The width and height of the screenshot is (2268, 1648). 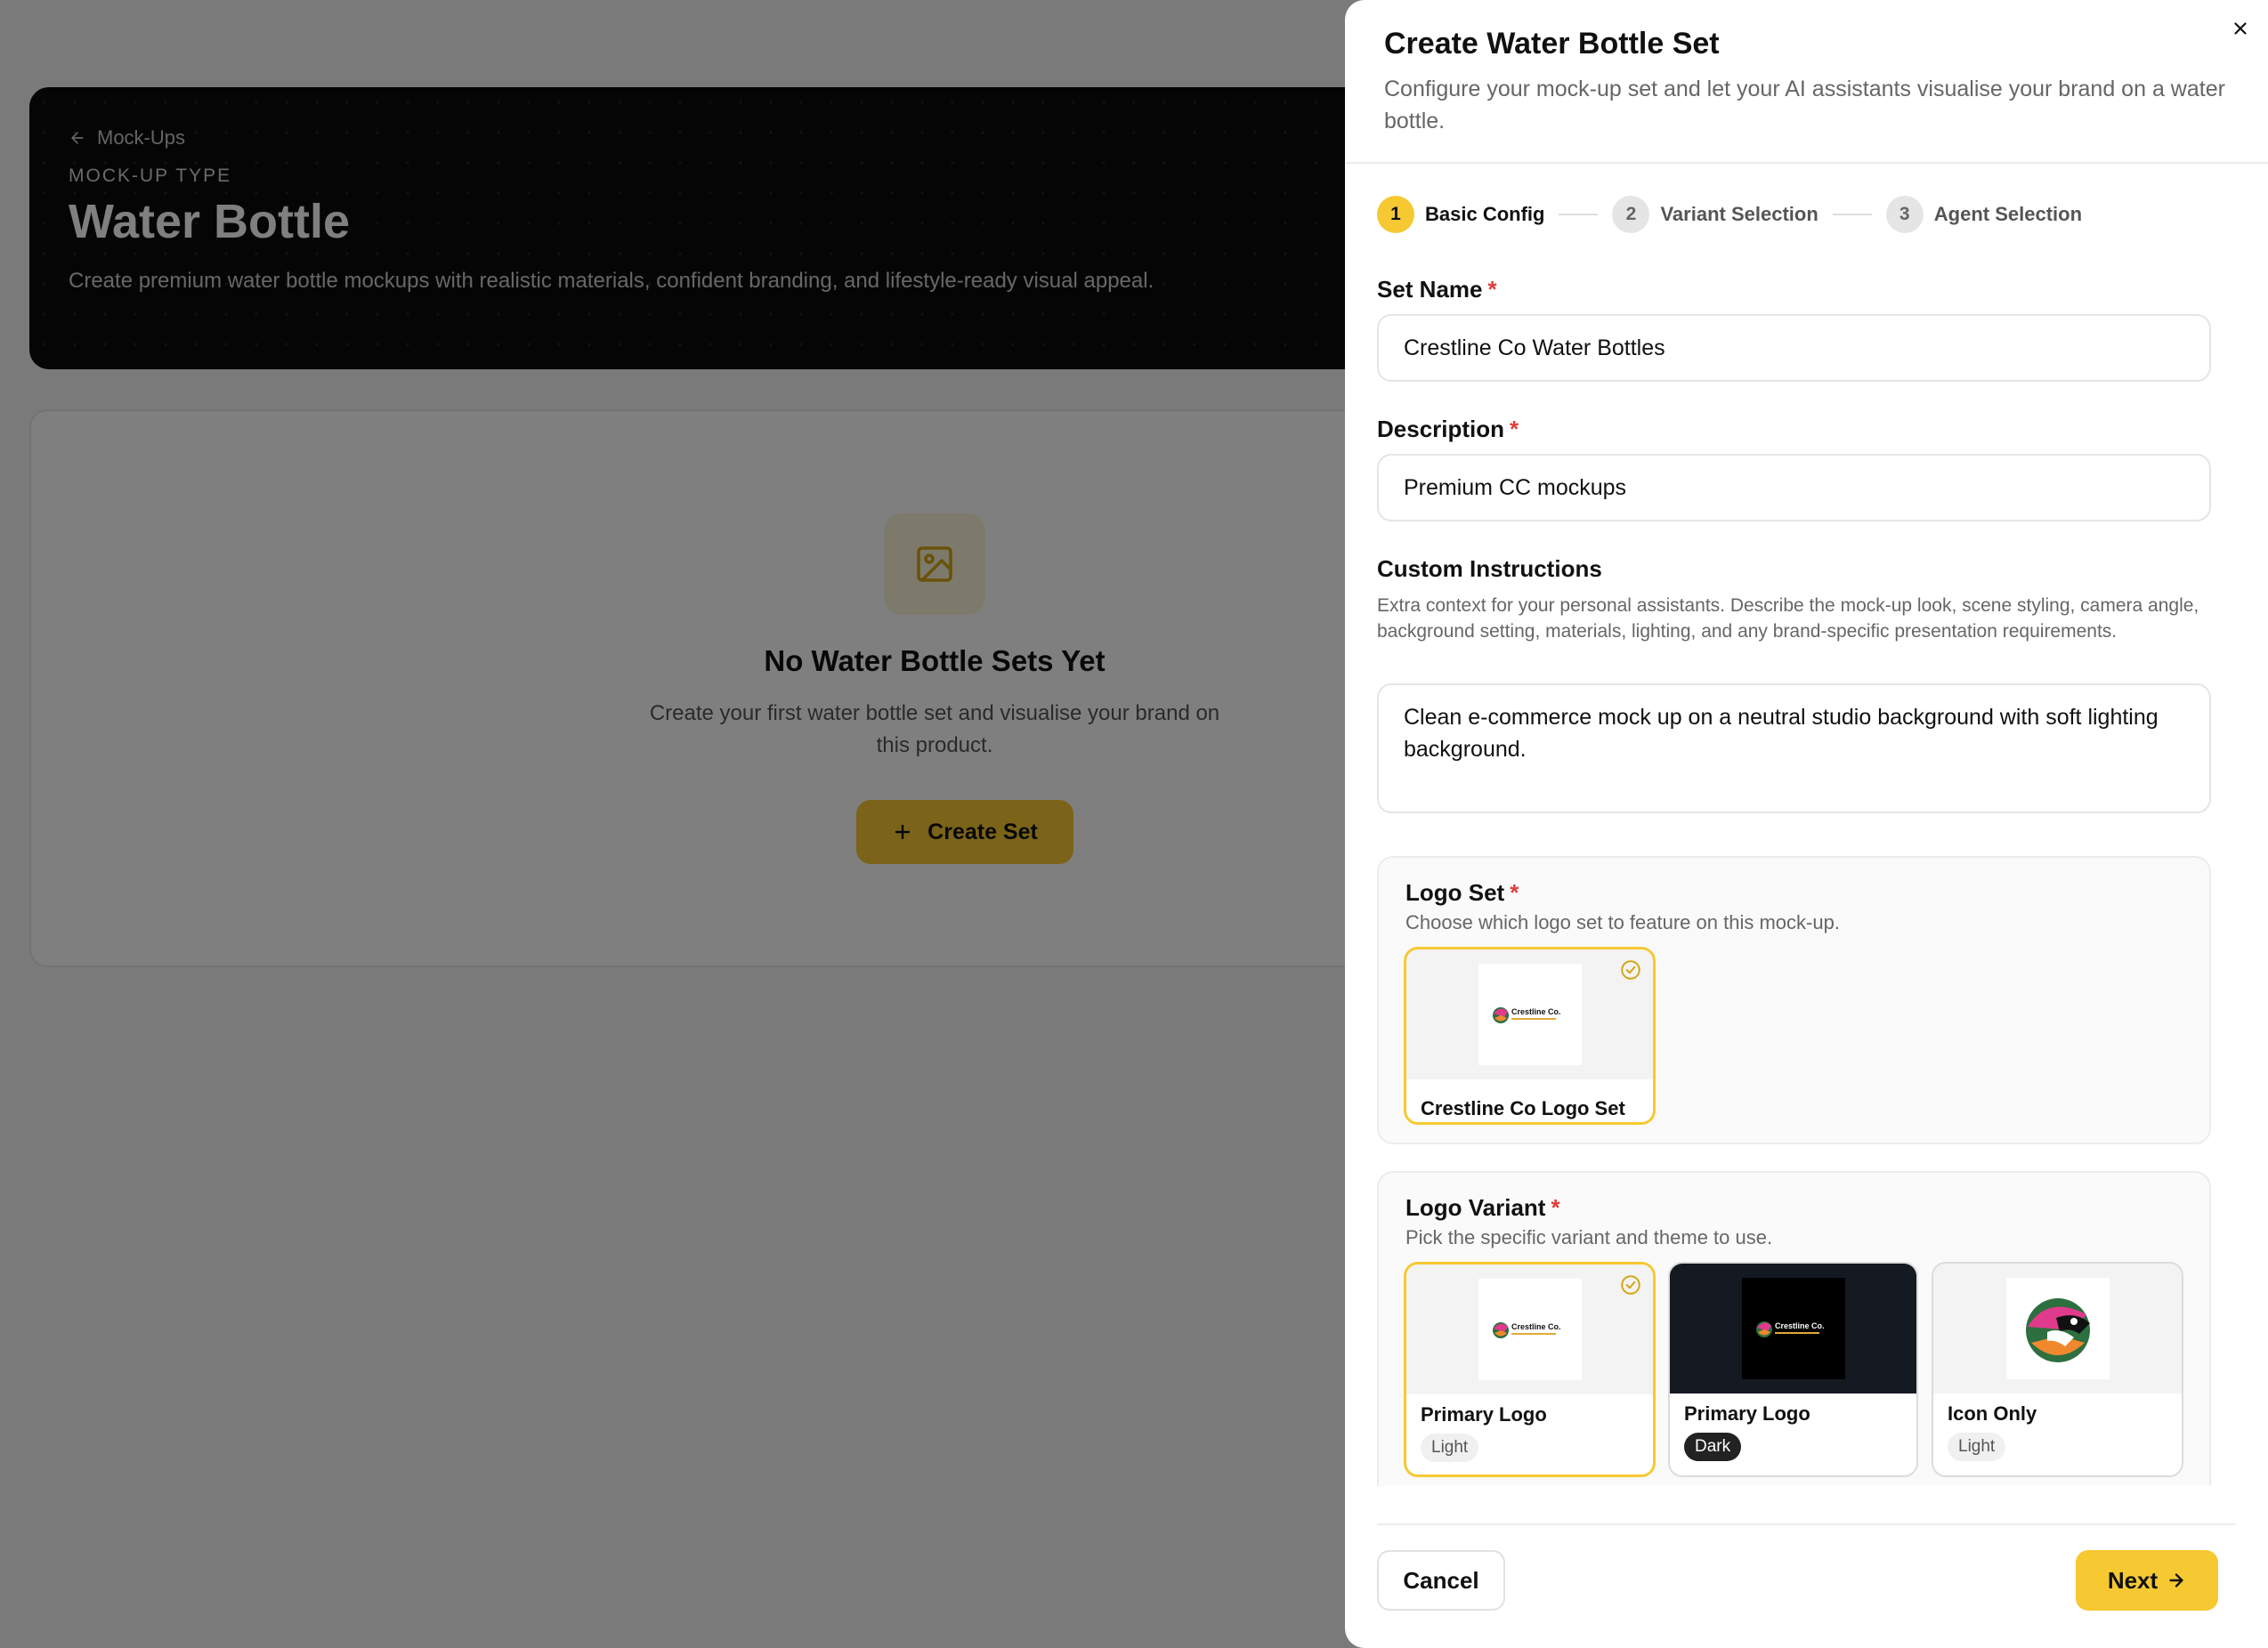 I want to click on logo-variant-option-icon-light: Icon Only Light, so click(x=2057, y=1369).